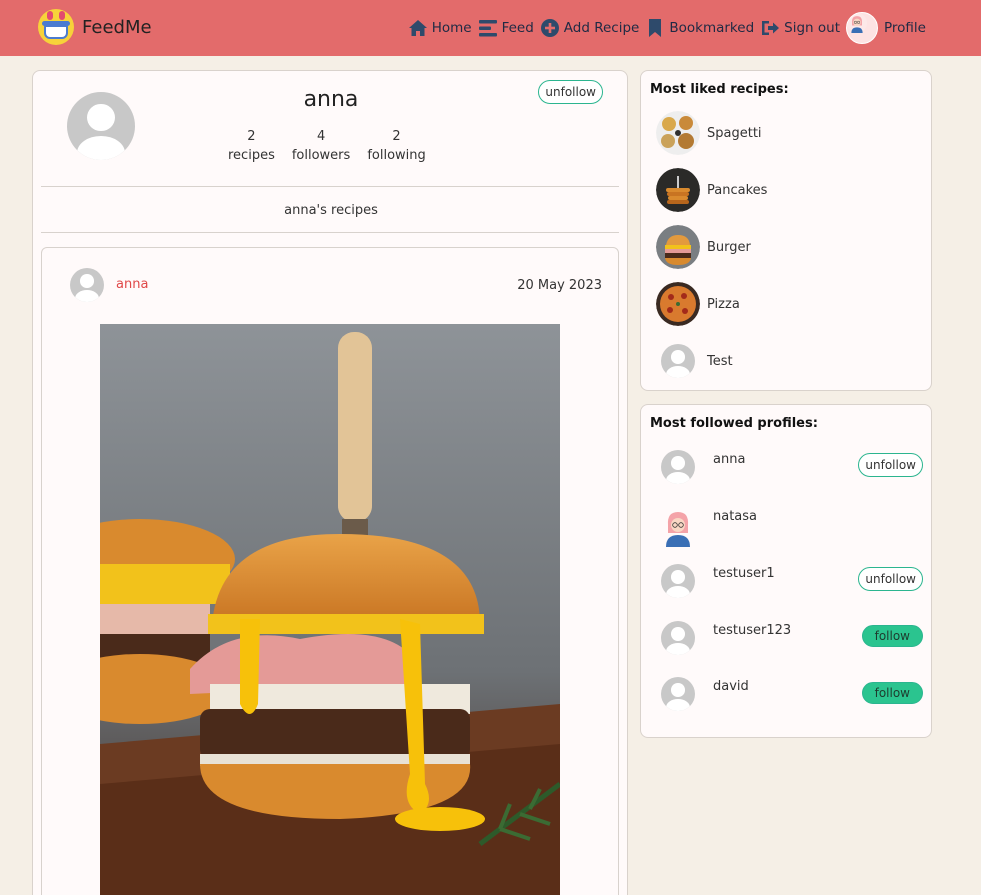  I want to click on bars-icon, so click(487, 28).